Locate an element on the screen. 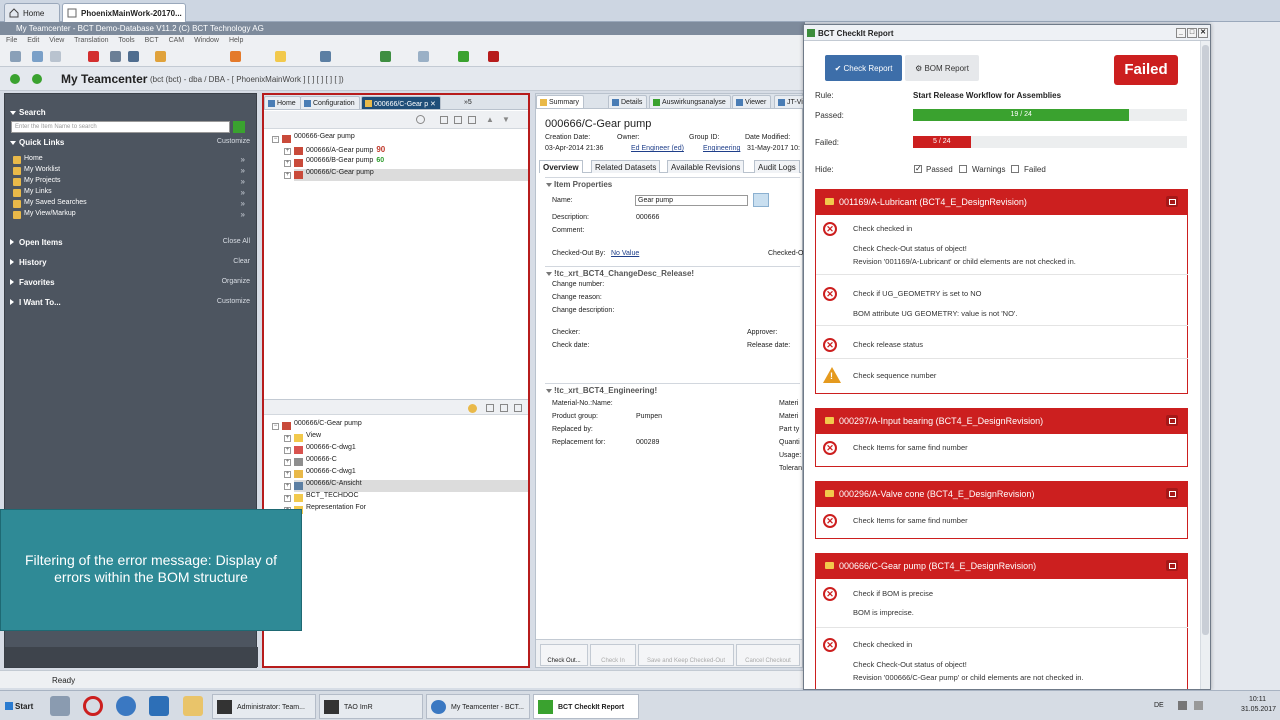 The width and height of the screenshot is (1280, 720). i-want-to-section: I Want To... Customize is located at coordinates (131, 302).